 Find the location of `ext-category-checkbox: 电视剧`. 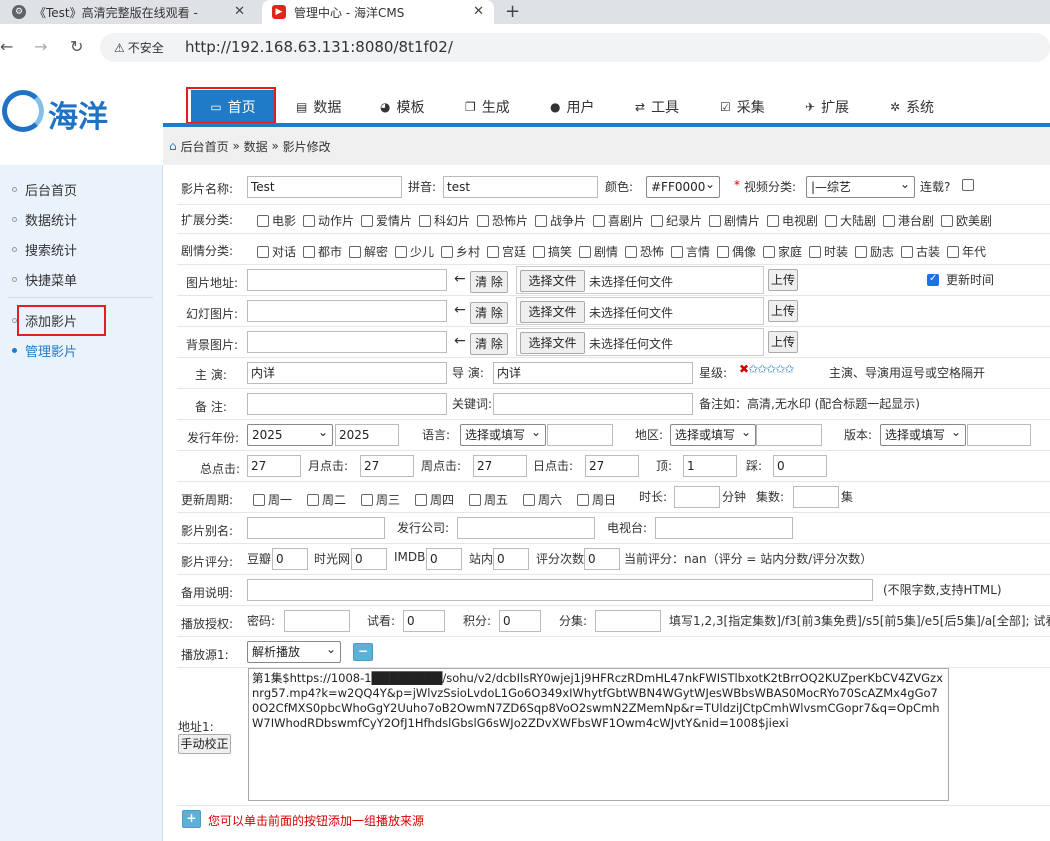

ext-category-checkbox: 电视剧 is located at coordinates (792, 220).